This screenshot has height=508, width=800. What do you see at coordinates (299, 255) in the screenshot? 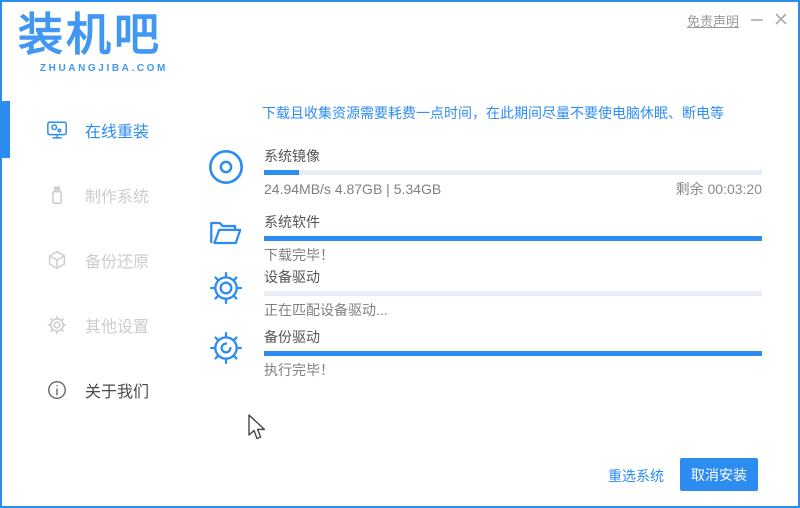
I see `task-status-text: 下载完毕！` at bounding box center [299, 255].